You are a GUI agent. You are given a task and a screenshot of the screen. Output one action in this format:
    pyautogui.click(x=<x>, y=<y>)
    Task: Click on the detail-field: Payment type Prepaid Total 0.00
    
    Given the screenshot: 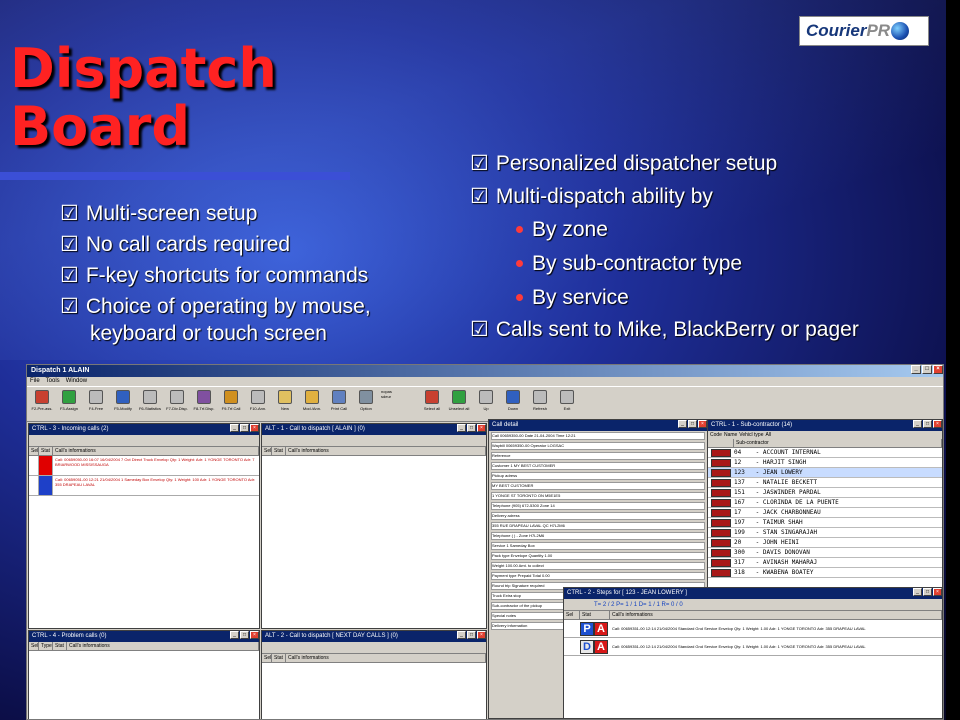 What is the action you would take?
    pyautogui.click(x=598, y=576)
    